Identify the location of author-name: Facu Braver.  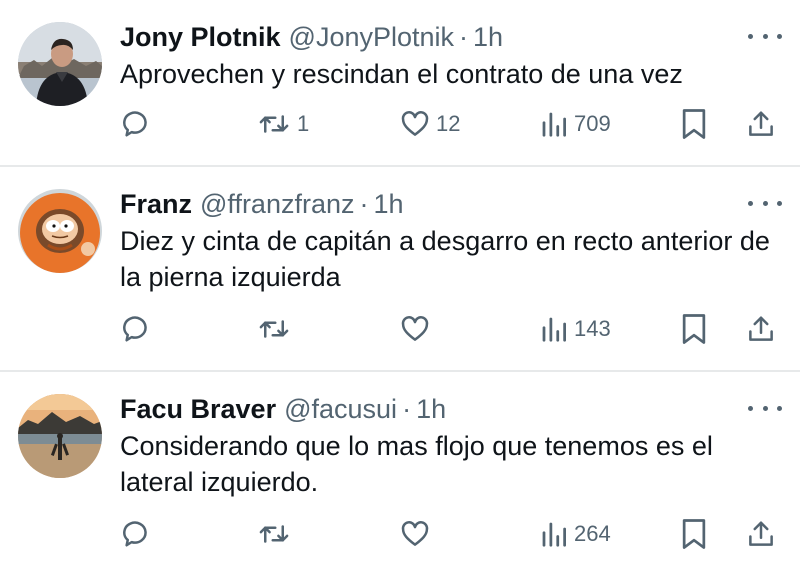
(198, 409).